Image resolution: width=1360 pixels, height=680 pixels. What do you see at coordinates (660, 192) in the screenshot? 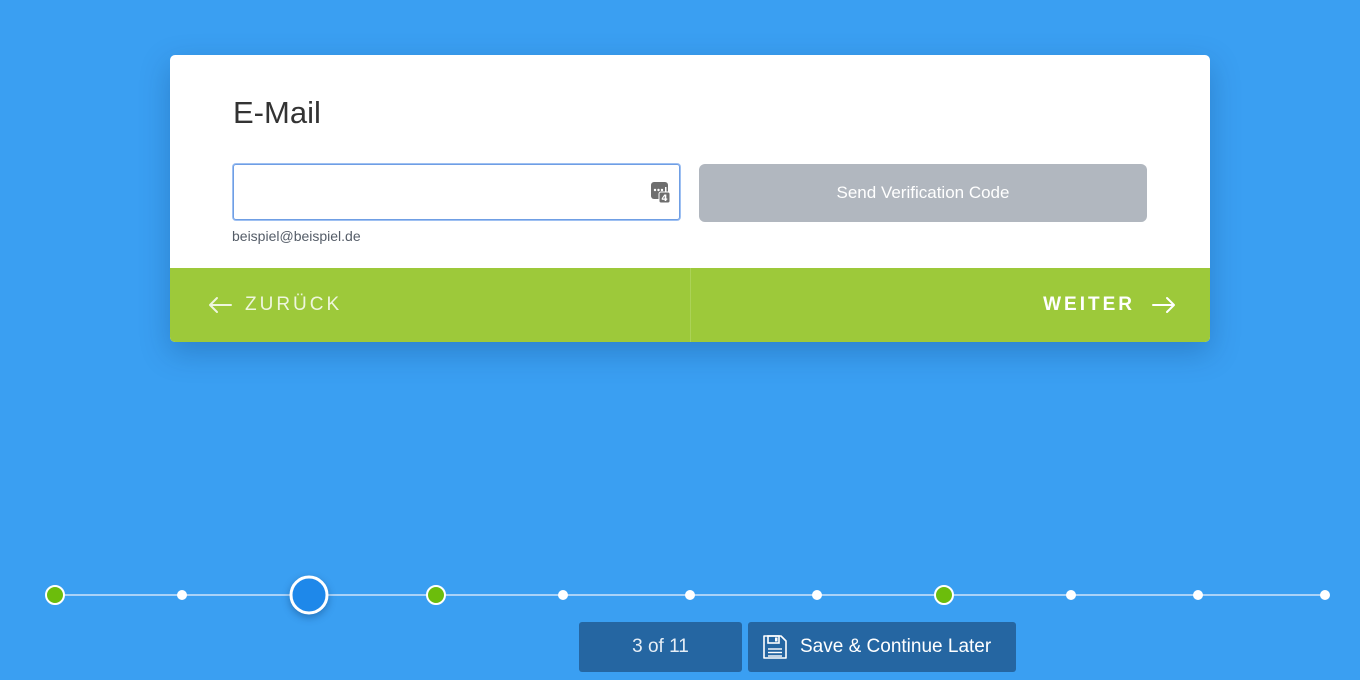
I see `password-manager-icon: 4` at bounding box center [660, 192].